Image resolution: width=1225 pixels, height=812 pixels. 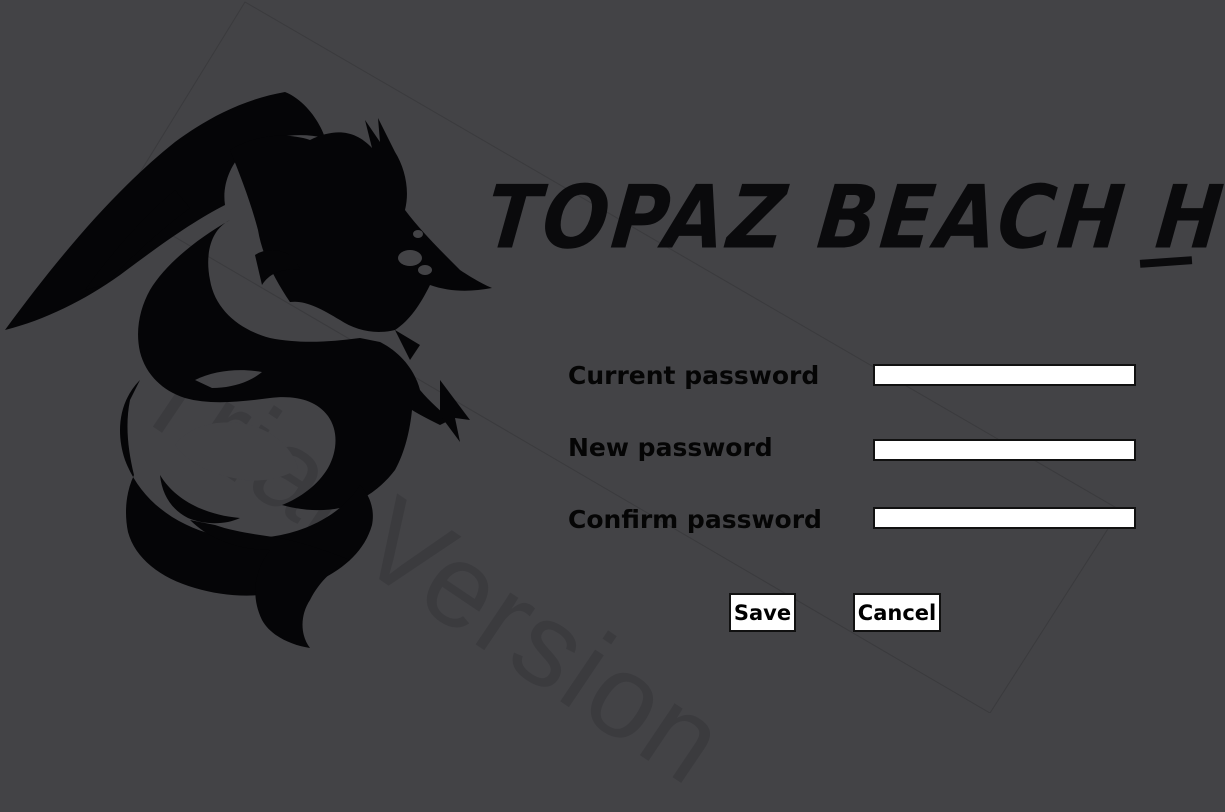 I want to click on new-password-field, so click(x=1004, y=450).